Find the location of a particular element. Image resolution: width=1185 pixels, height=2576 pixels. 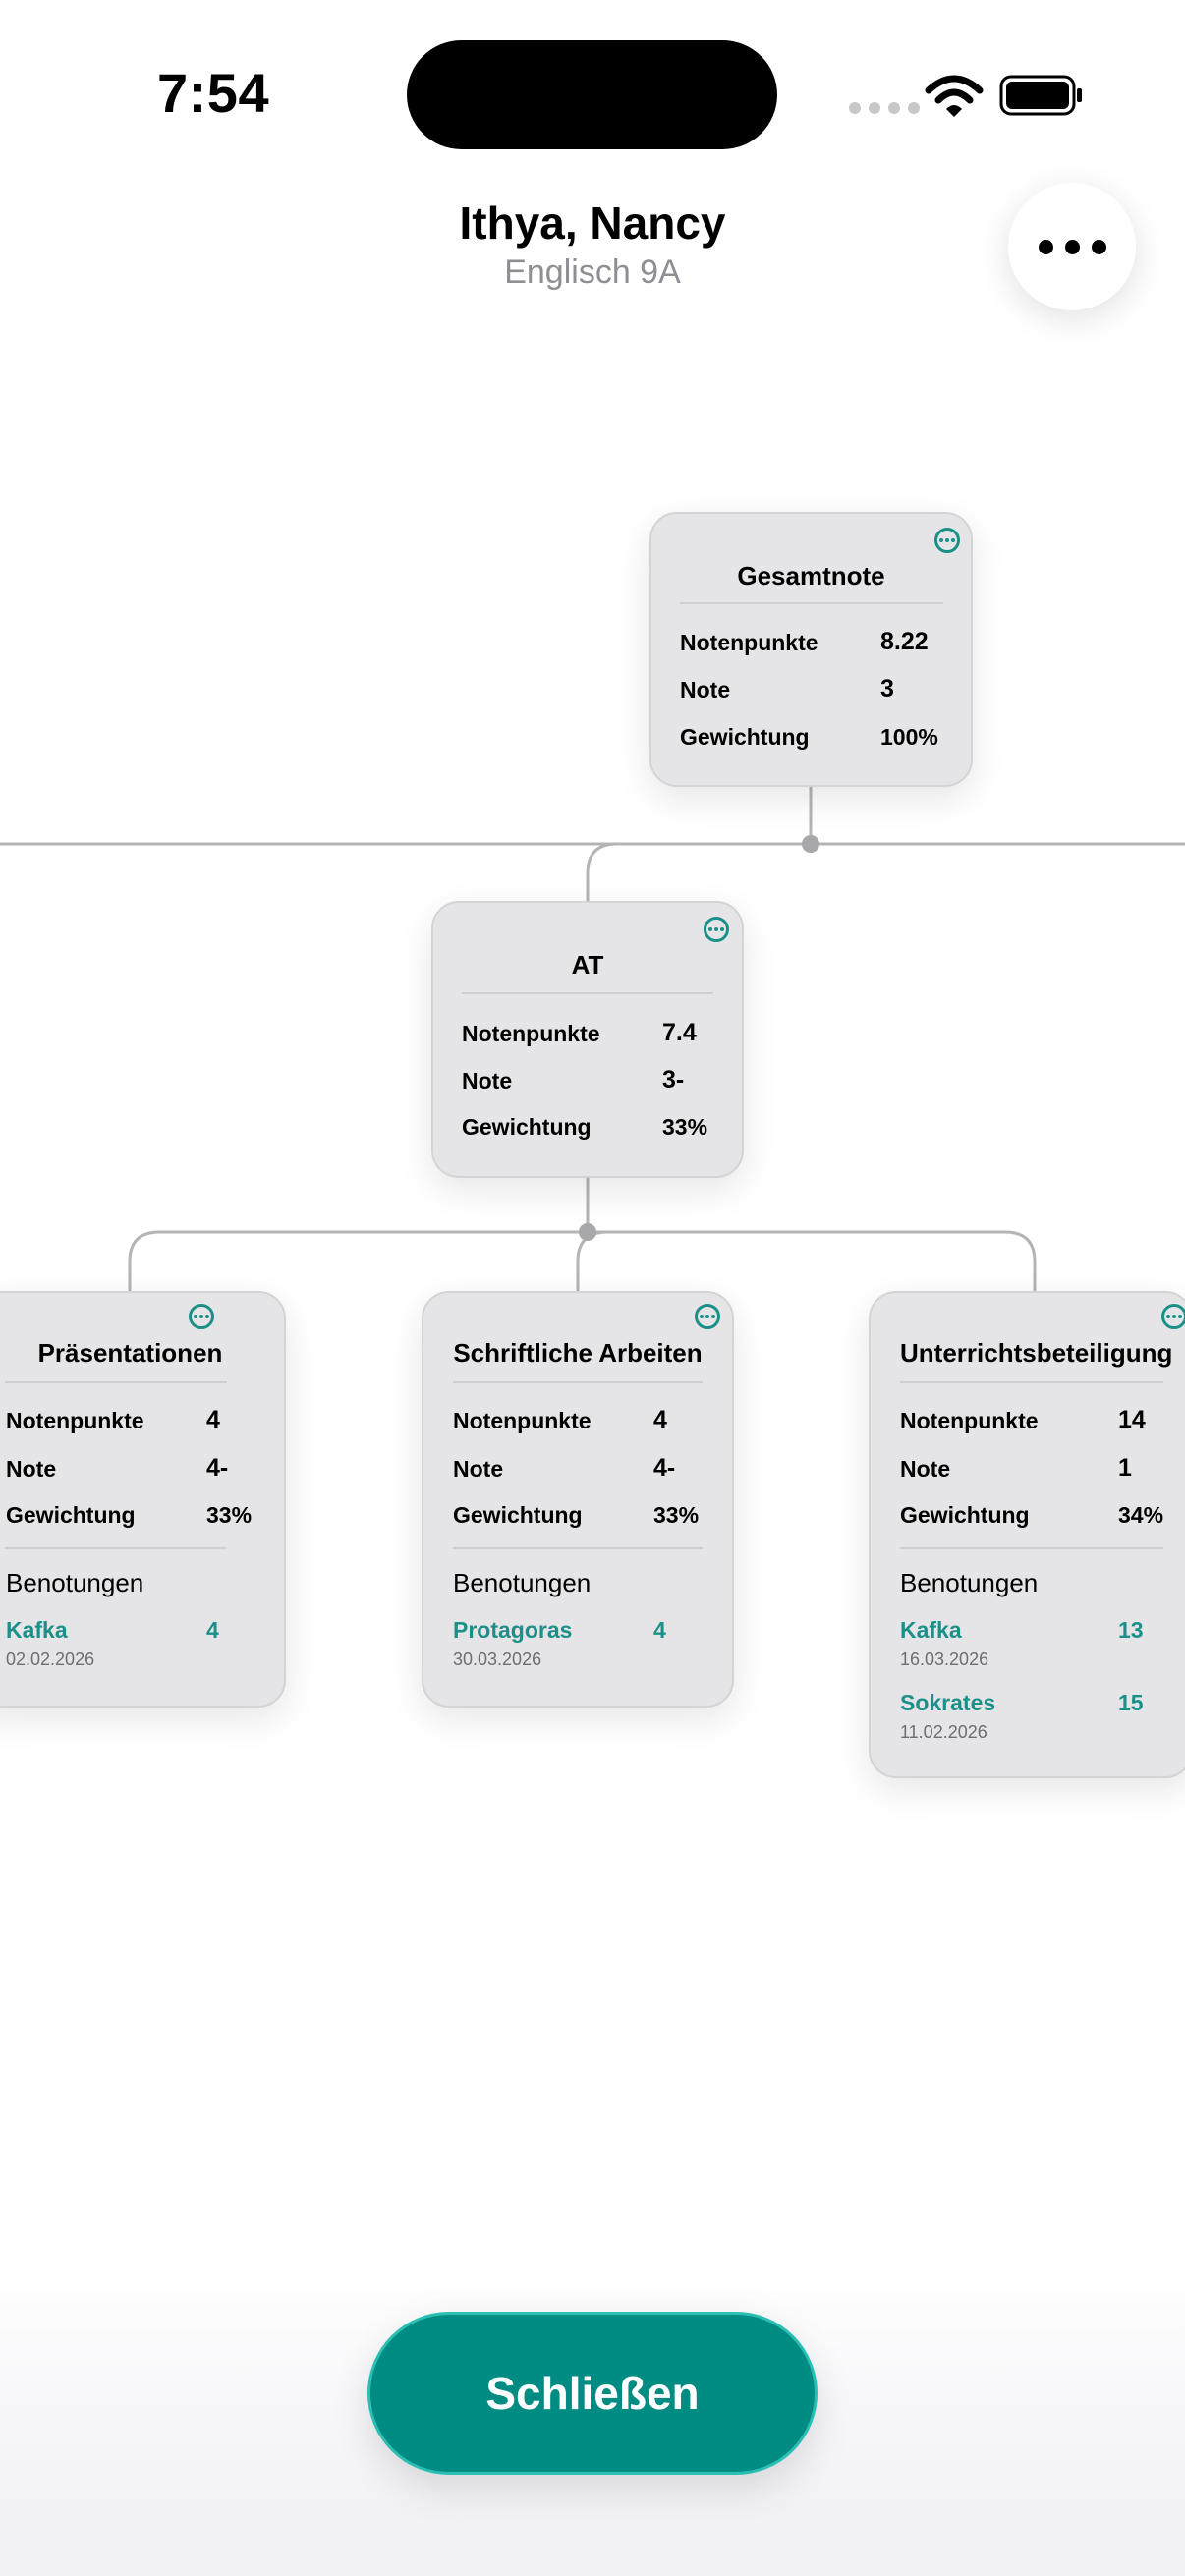

close-button: Schließen is located at coordinates (592, 2393).